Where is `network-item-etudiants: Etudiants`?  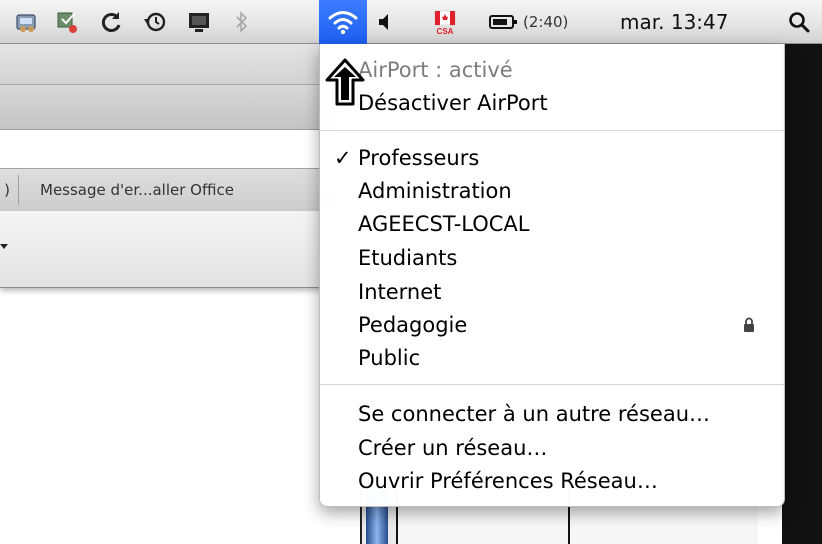
network-item-etudiants: Etudiants is located at coordinates (552, 258).